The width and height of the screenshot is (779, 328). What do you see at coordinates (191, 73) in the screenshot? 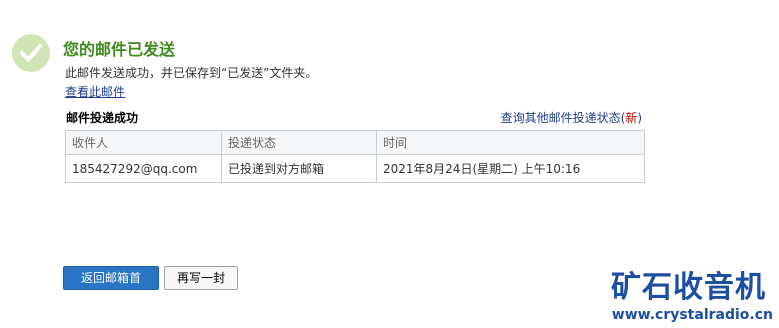
I see `sent-description: 此邮件发送成功，并已保存到“已发送”文件夹。` at bounding box center [191, 73].